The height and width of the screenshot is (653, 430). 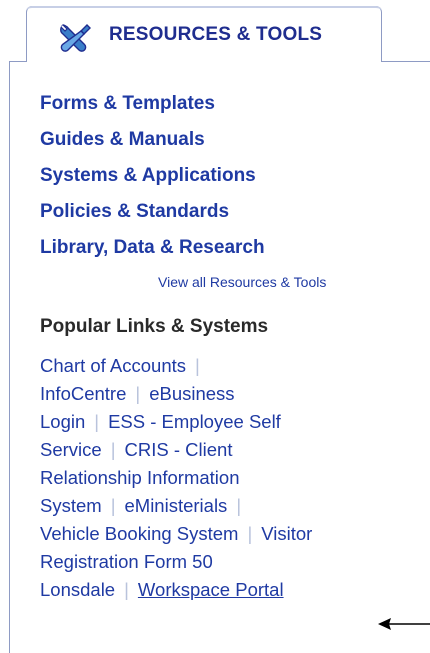 I want to click on popular-line: System | eMinisterials |, so click(x=176, y=508).